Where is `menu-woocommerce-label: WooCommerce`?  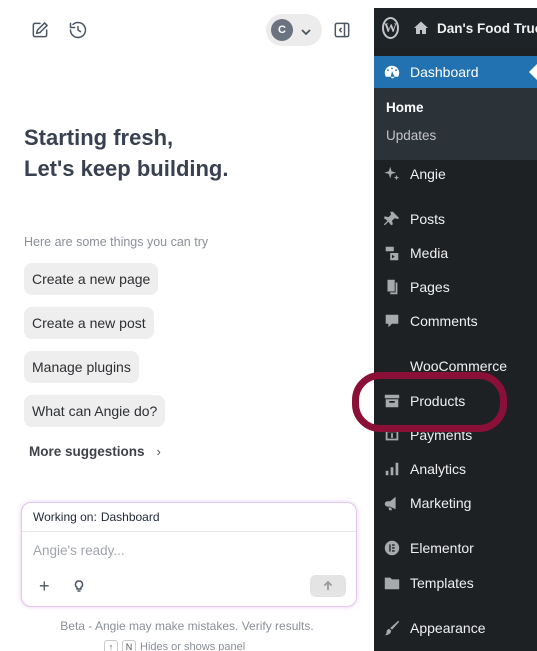
menu-woocommerce-label: WooCommerce is located at coordinates (458, 366).